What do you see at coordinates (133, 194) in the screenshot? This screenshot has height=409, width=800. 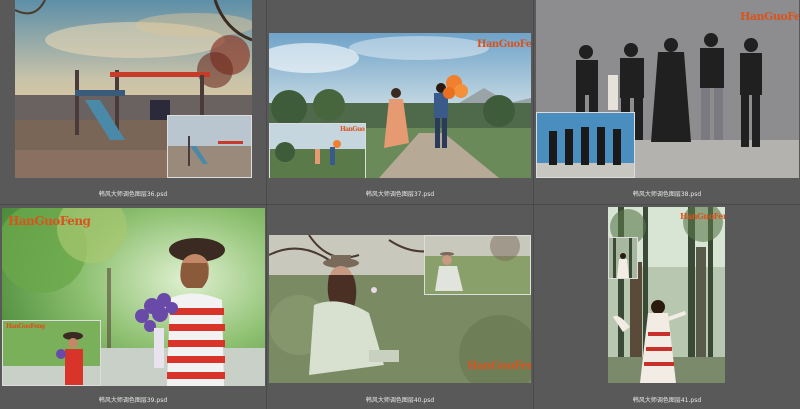 I see `file-name: 韩风大师调色图层36.psd` at bounding box center [133, 194].